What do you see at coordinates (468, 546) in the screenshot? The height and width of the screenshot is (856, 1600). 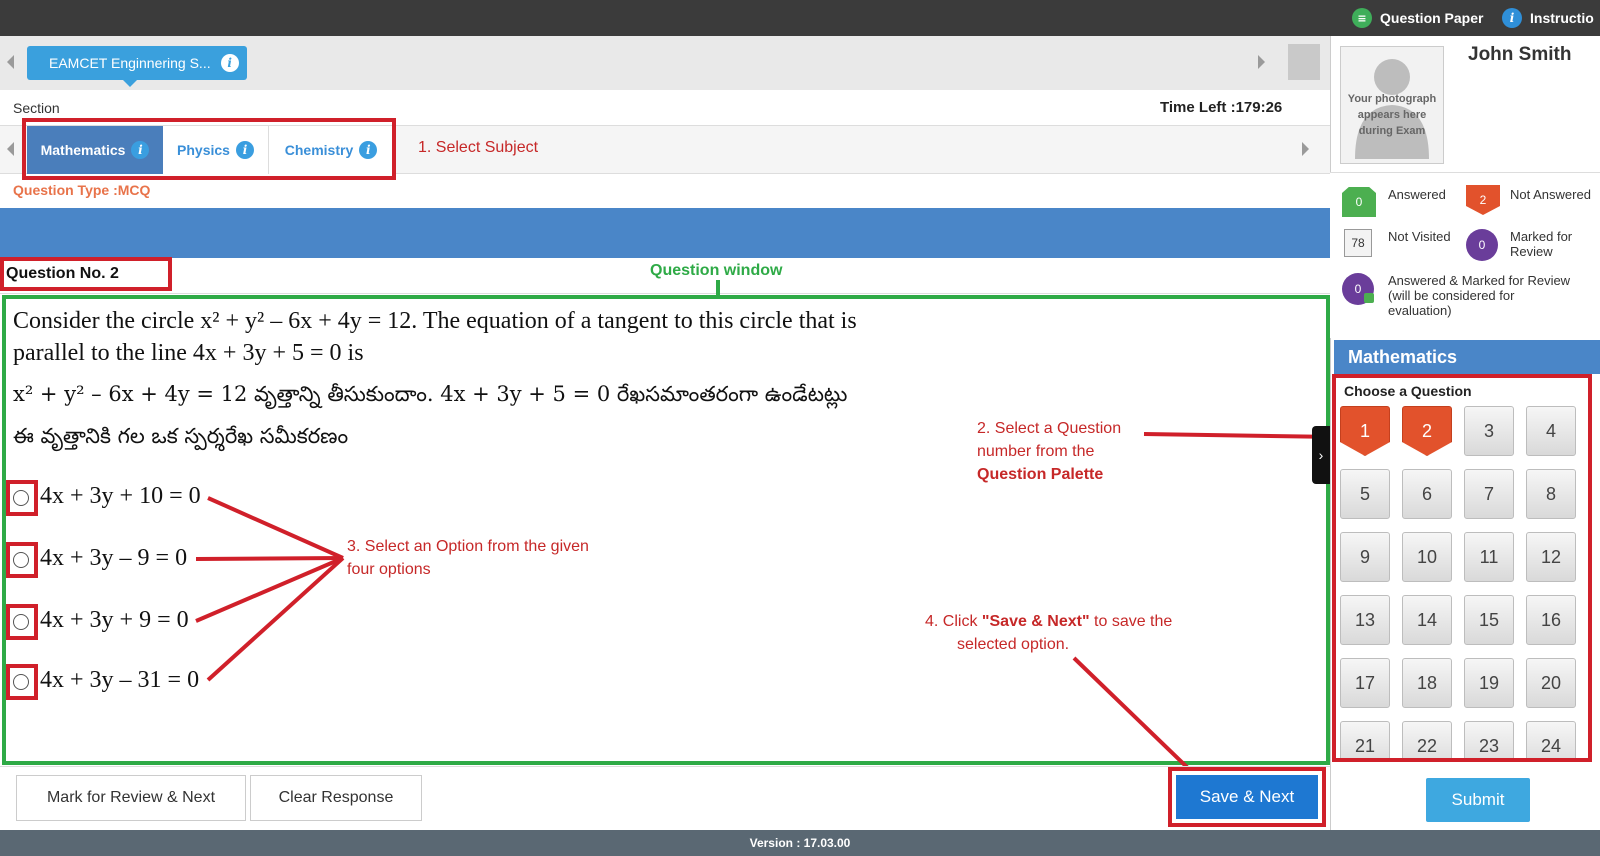 I see `annotation-select-option-line-1: 3. Select an Option from the given` at bounding box center [468, 546].